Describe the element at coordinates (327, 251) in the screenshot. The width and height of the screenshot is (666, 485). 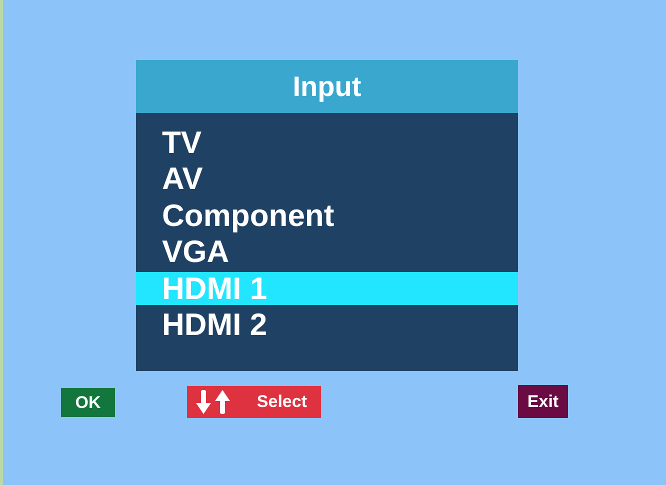
I see `menu-item: VGA` at that location.